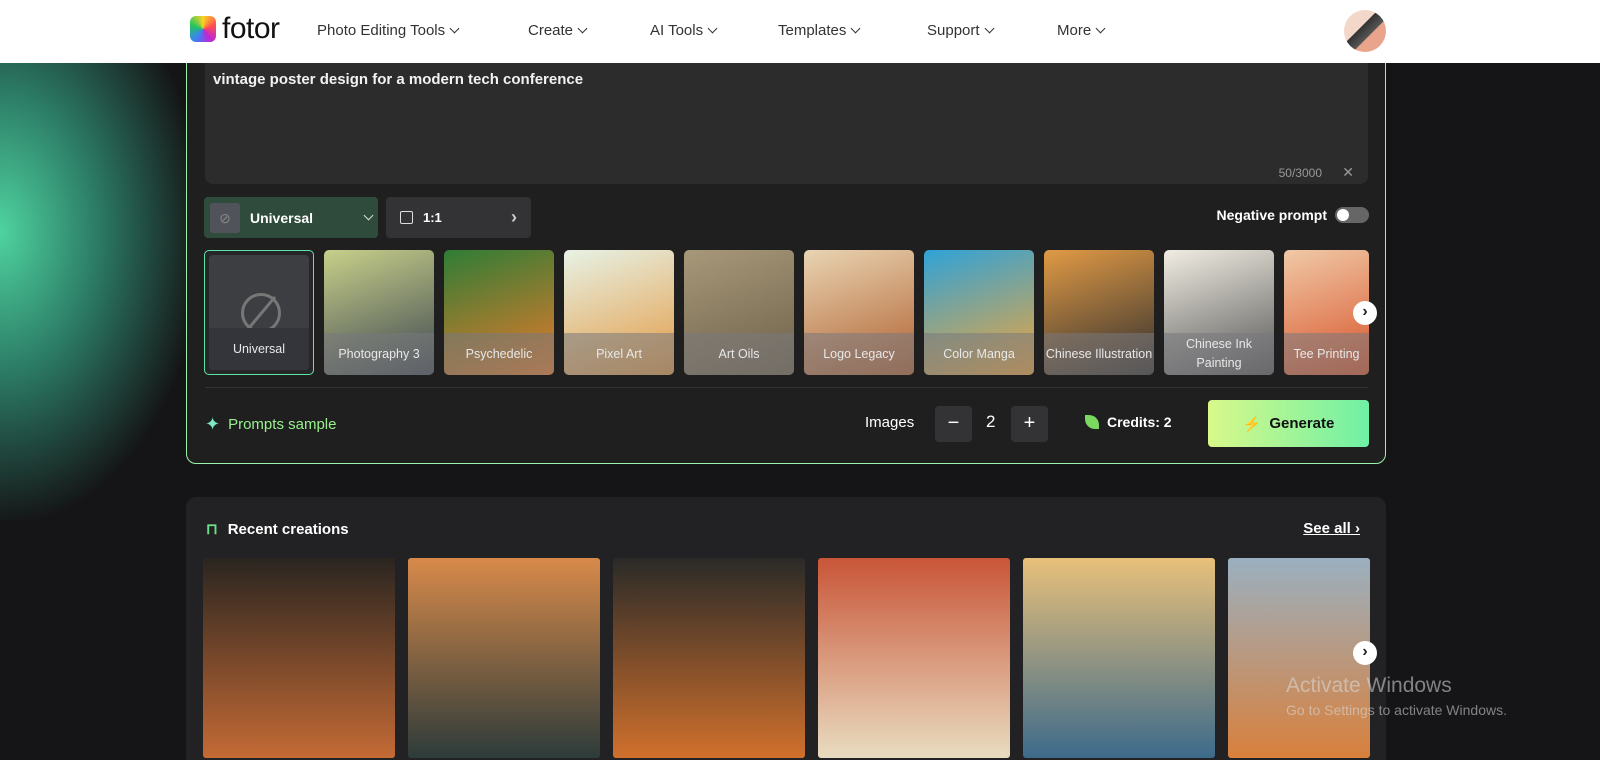 The height and width of the screenshot is (760, 1600). Describe the element at coordinates (406, 217) in the screenshot. I see `square-icon` at that location.